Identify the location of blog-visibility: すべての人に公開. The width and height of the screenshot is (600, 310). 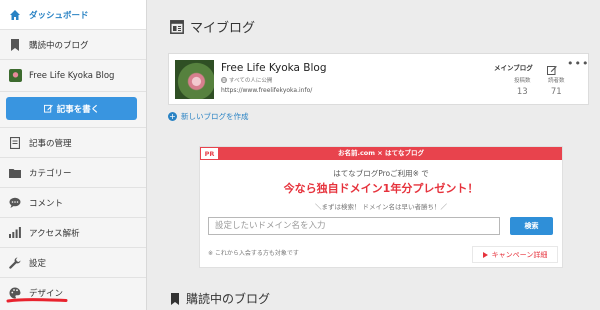
(246, 80).